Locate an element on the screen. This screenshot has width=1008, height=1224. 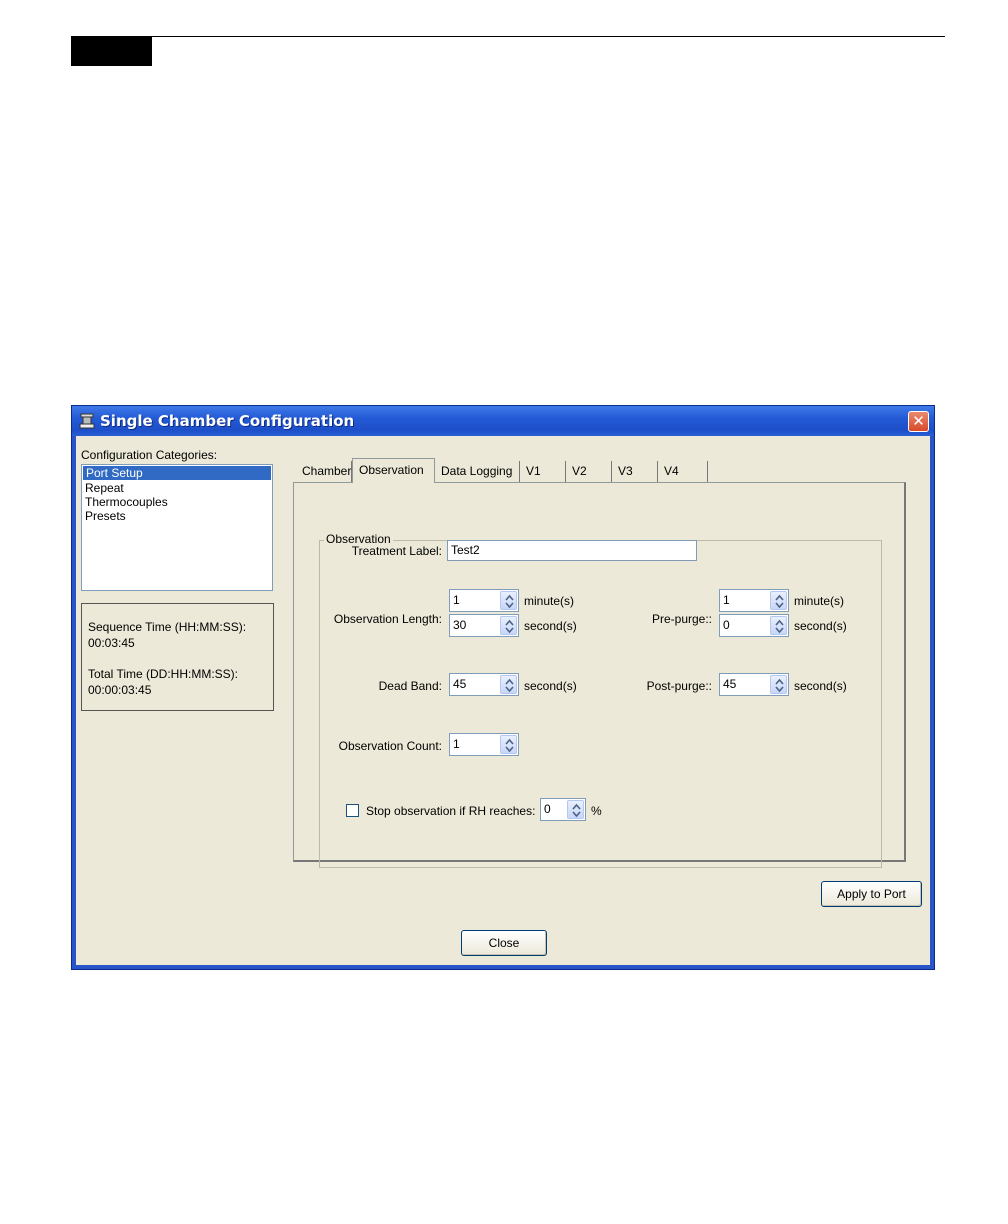
obs-length-minutes-spinner: 1 is located at coordinates (484, 600).